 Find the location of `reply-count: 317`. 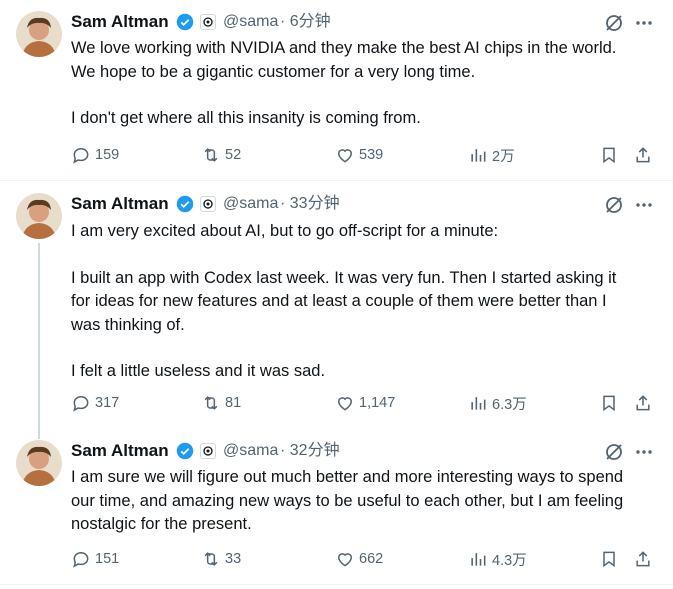

reply-count: 317 is located at coordinates (107, 403).